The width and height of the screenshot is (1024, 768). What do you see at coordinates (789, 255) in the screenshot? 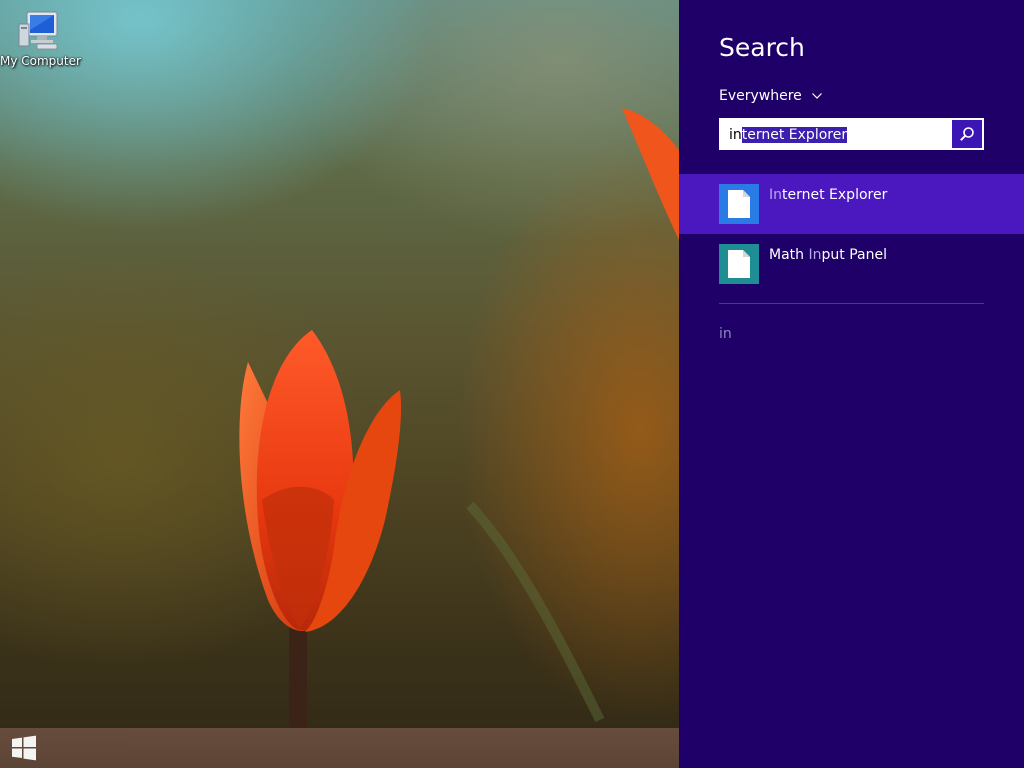
I see `result-prefix-text: Math` at bounding box center [789, 255].